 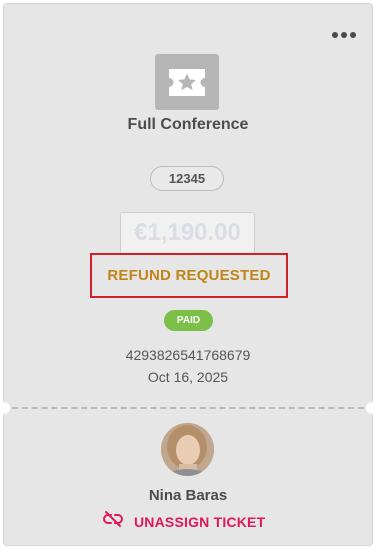 I want to click on dashed-divider, so click(x=188, y=408).